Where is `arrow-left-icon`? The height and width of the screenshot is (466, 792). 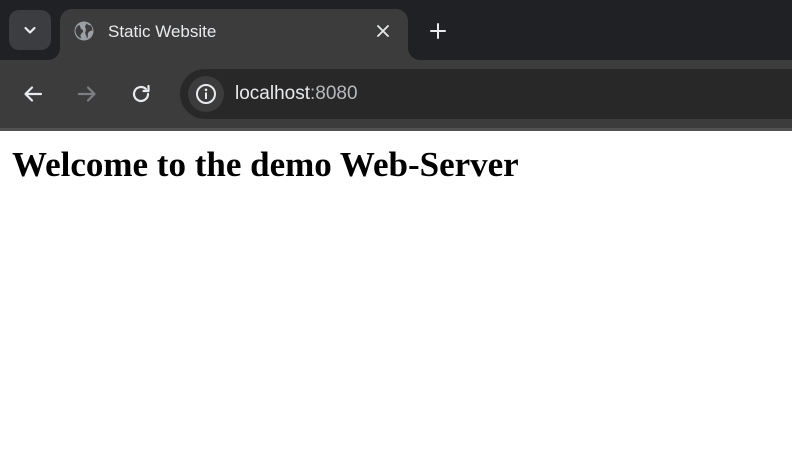
arrow-left-icon is located at coordinates (33, 94).